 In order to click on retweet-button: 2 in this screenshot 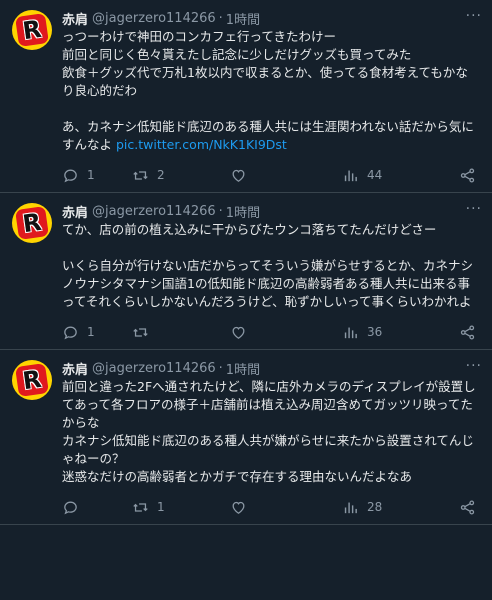, I will do `click(181, 175)`.